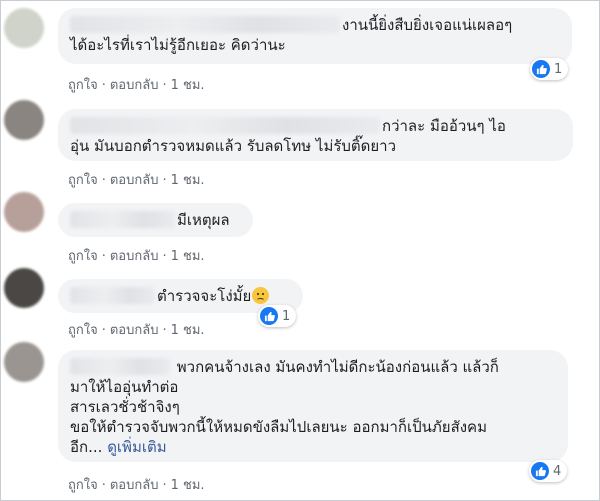  What do you see at coordinates (124, 387) in the screenshot?
I see `comment-text-line: มาให้ไออุ่นทำต่อ` at bounding box center [124, 387].